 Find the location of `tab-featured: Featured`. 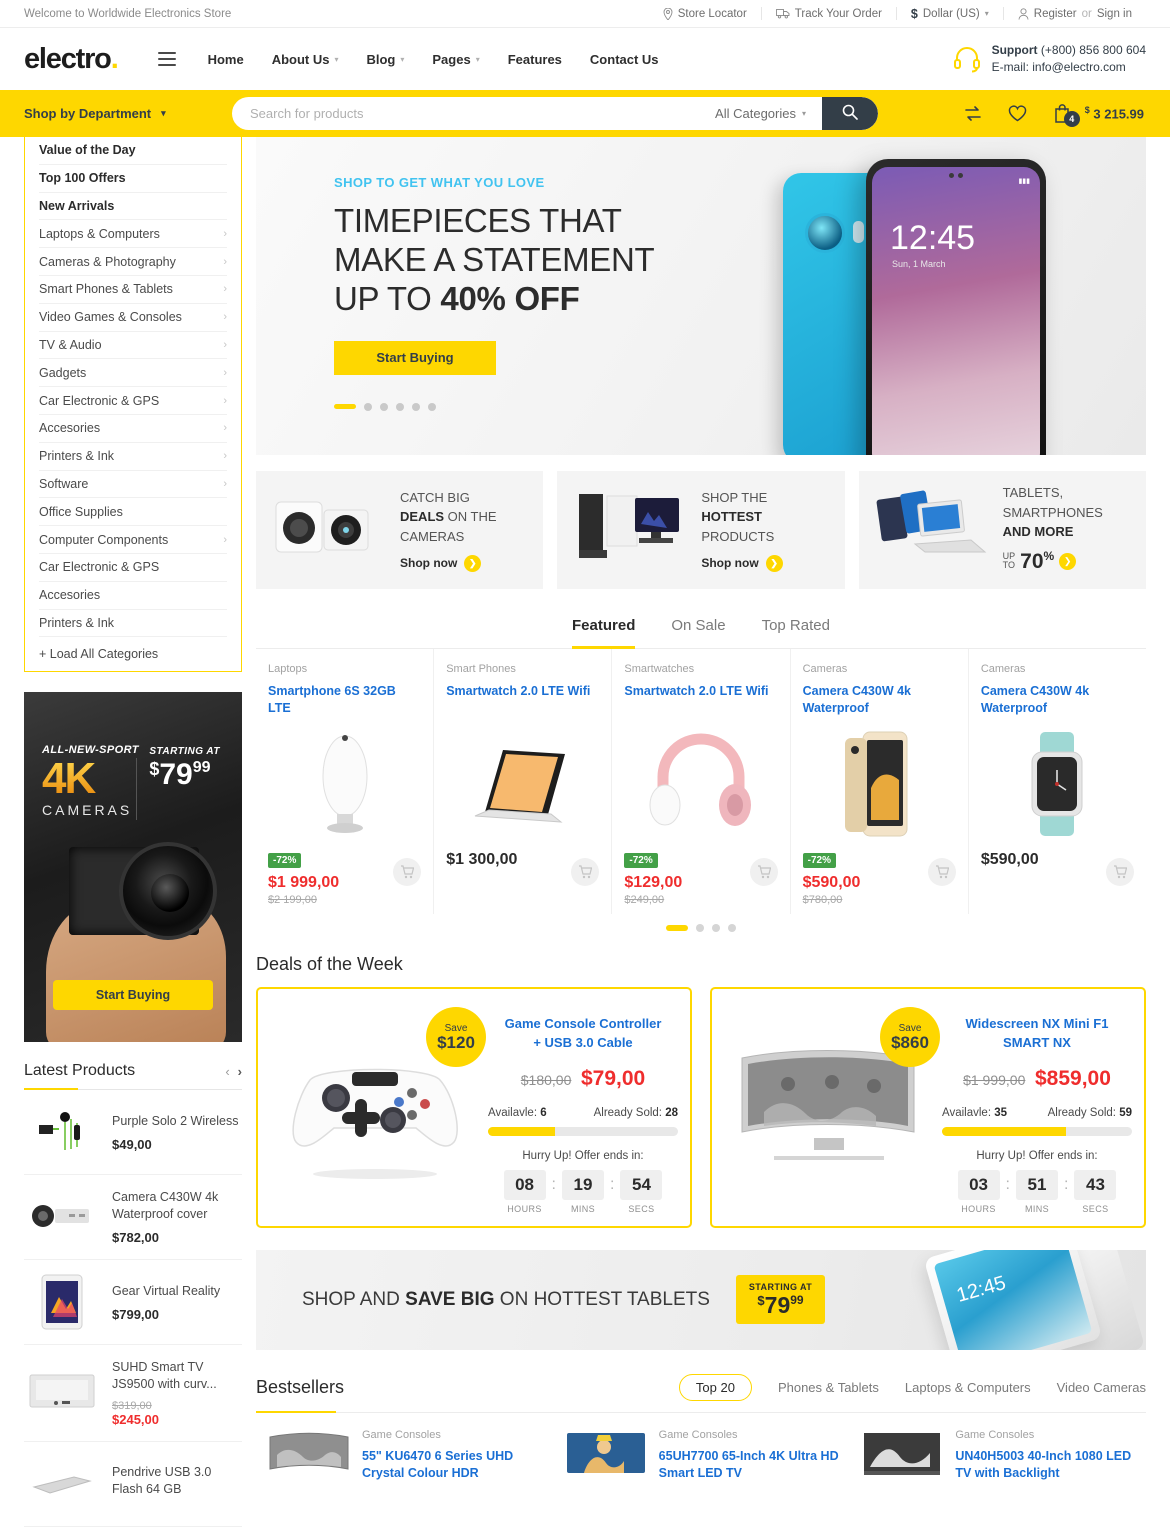

tab-featured: Featured is located at coordinates (604, 633).